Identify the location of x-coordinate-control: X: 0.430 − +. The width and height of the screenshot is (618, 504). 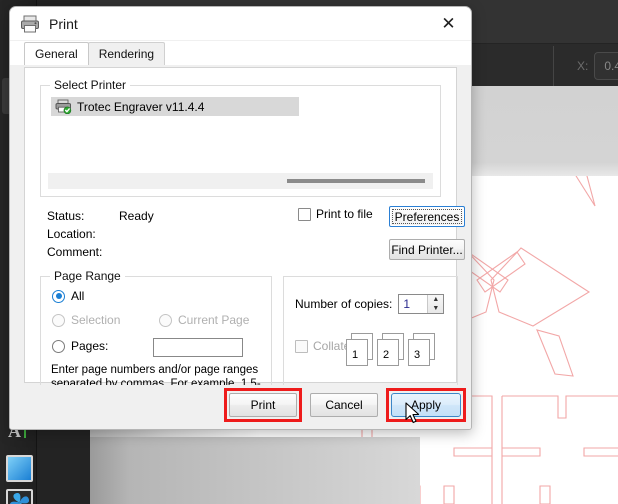
(597, 66).